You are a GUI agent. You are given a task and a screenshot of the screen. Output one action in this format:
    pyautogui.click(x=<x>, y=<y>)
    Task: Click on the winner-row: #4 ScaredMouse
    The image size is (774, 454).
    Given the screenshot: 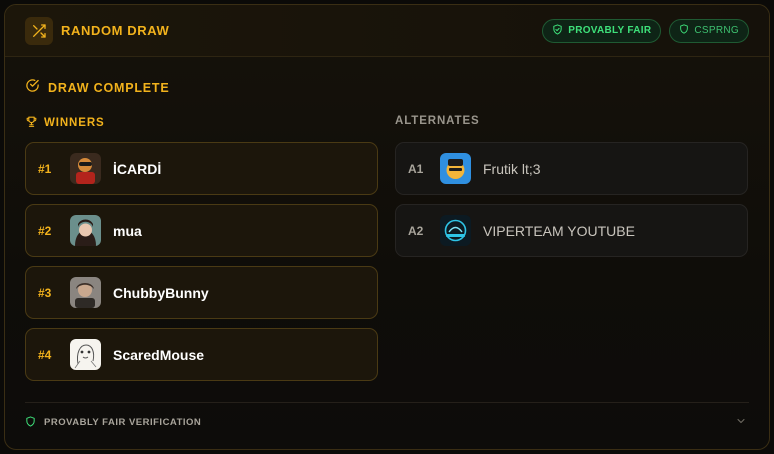 What is the action you would take?
    pyautogui.click(x=201, y=354)
    